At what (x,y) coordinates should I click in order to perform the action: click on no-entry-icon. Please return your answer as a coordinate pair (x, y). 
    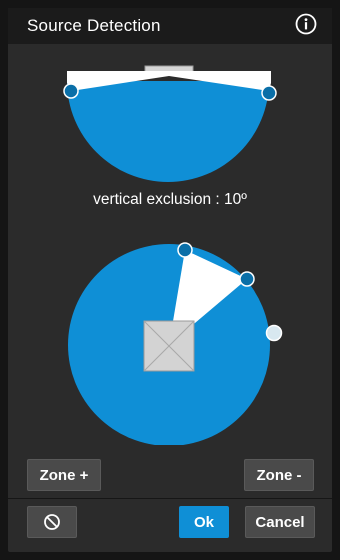
    Looking at the image, I should click on (52, 522).